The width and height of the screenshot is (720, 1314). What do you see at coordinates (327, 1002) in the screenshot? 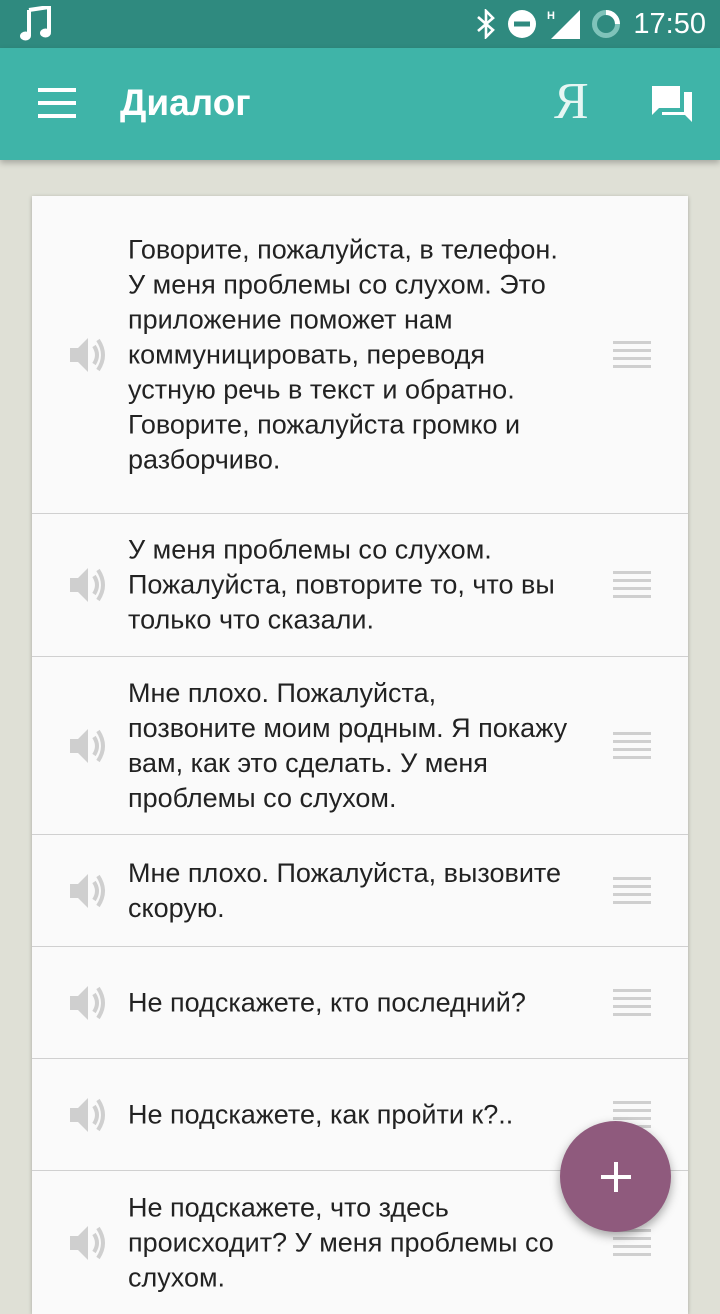
I see `message-text: Не подскажете, кто последний?` at bounding box center [327, 1002].